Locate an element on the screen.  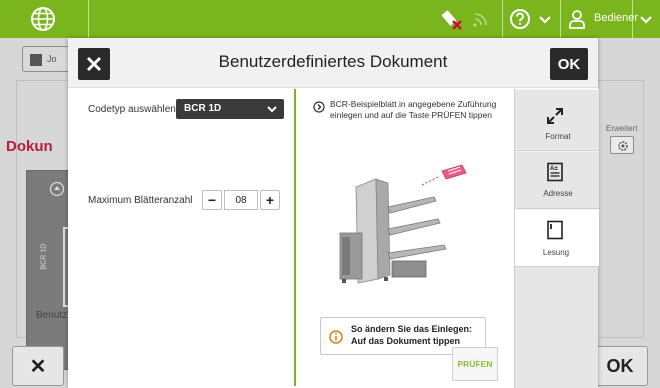
tab-format-label: Format is located at coordinates (558, 136).